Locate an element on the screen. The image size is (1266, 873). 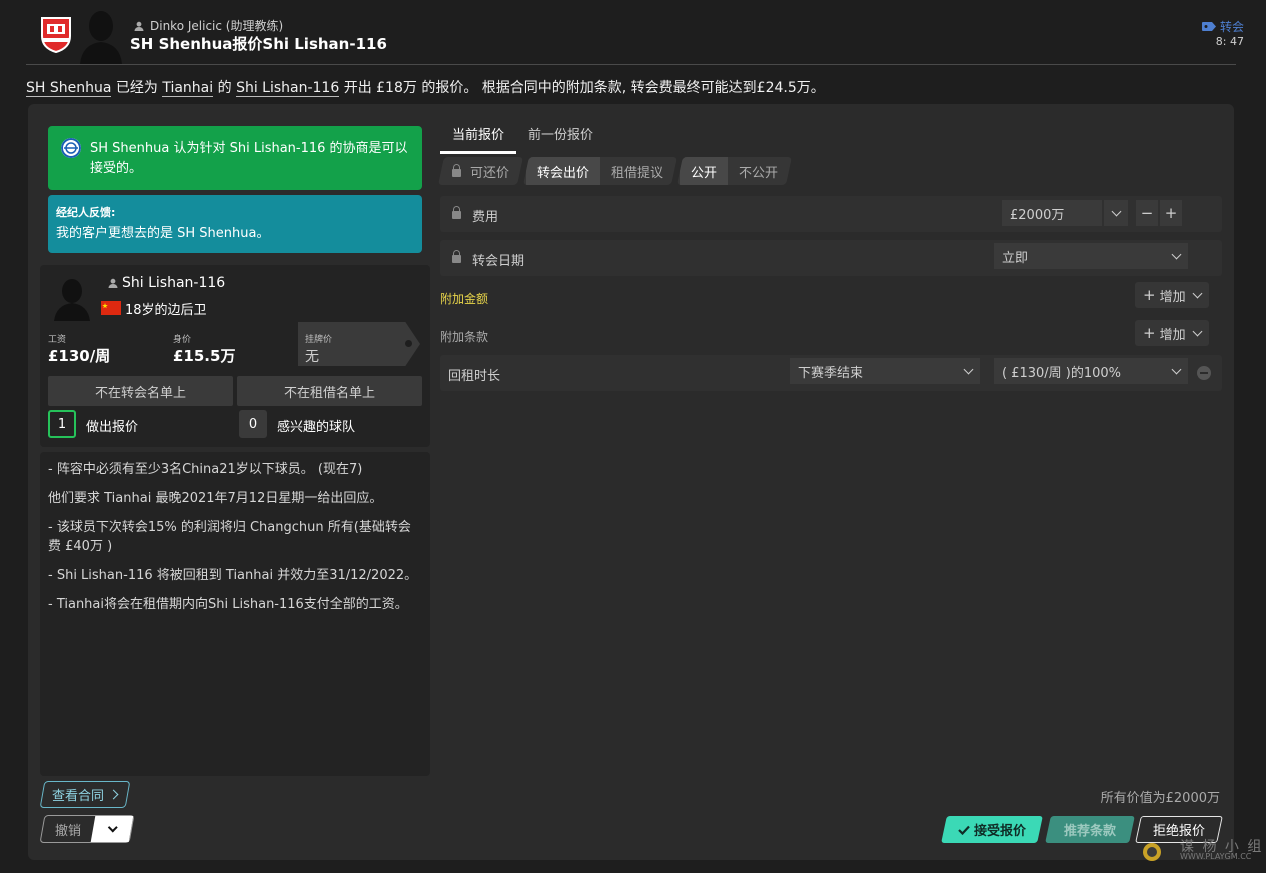
china-flag-icon is located at coordinates (111, 308).